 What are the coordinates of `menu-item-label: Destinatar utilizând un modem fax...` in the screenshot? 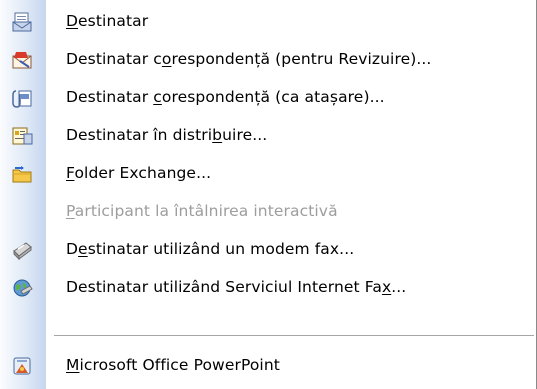 It's located at (210, 249).